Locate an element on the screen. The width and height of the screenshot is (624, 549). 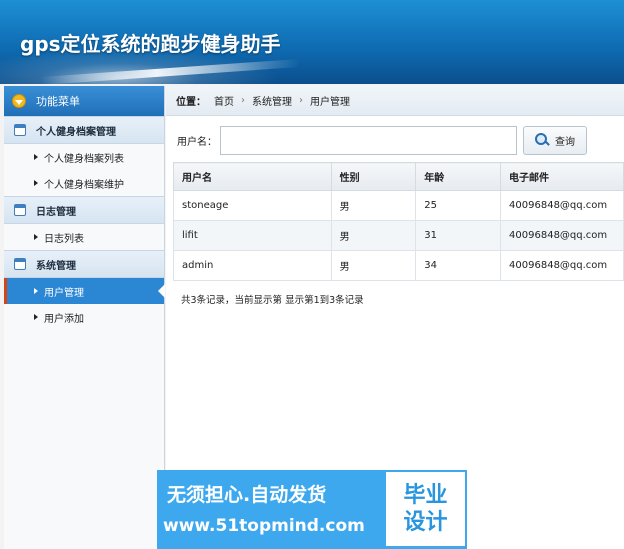
table-row: stoneage 男 25 40096848@qq.com is located at coordinates (398, 205).